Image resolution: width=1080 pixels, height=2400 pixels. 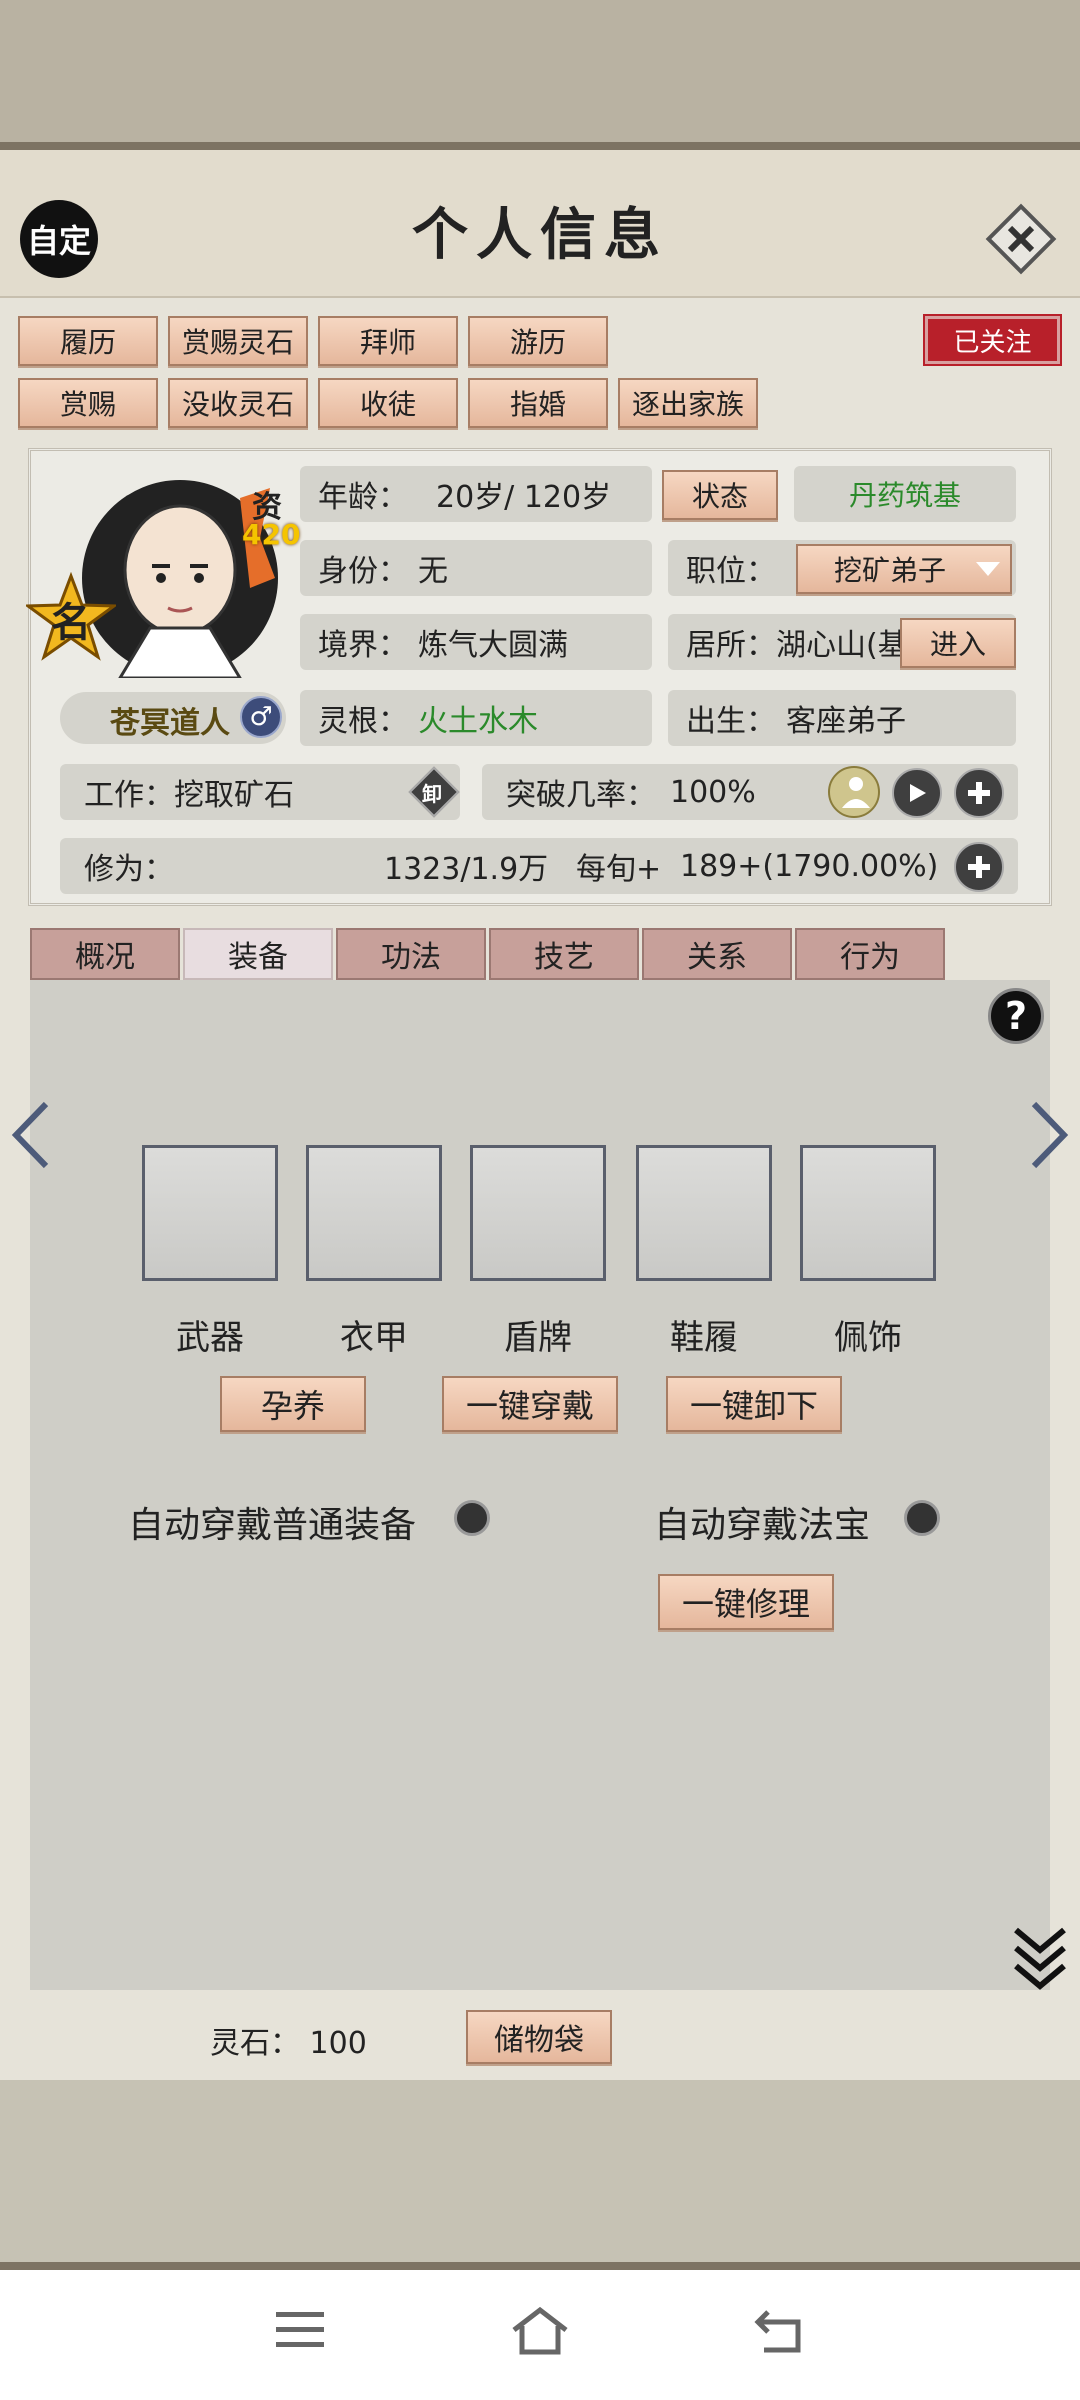 I want to click on accessory-slot, so click(x=868, y=1213).